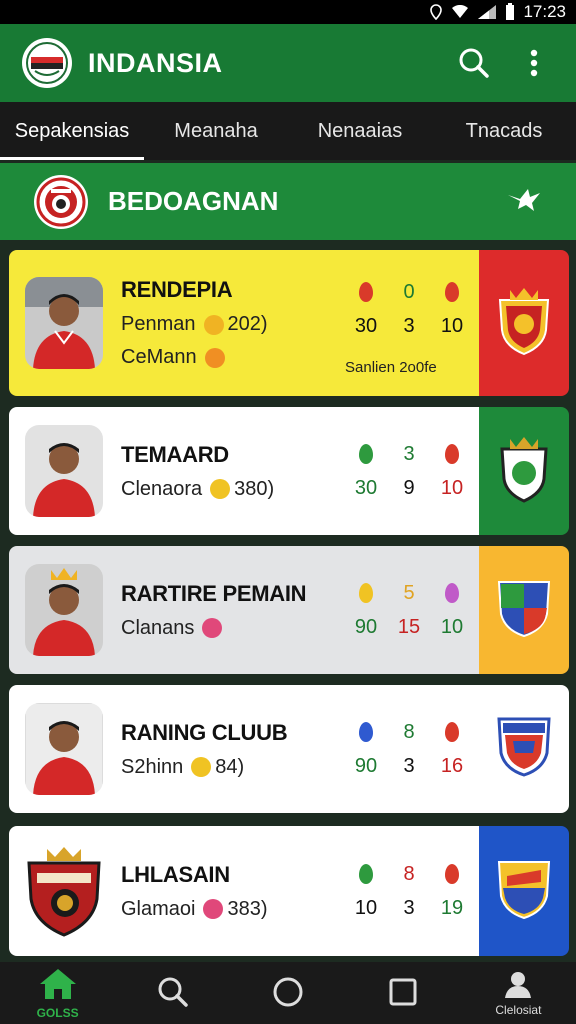  What do you see at coordinates (57, 1012) in the screenshot?
I see `nav-home-label: GOLSS` at bounding box center [57, 1012].